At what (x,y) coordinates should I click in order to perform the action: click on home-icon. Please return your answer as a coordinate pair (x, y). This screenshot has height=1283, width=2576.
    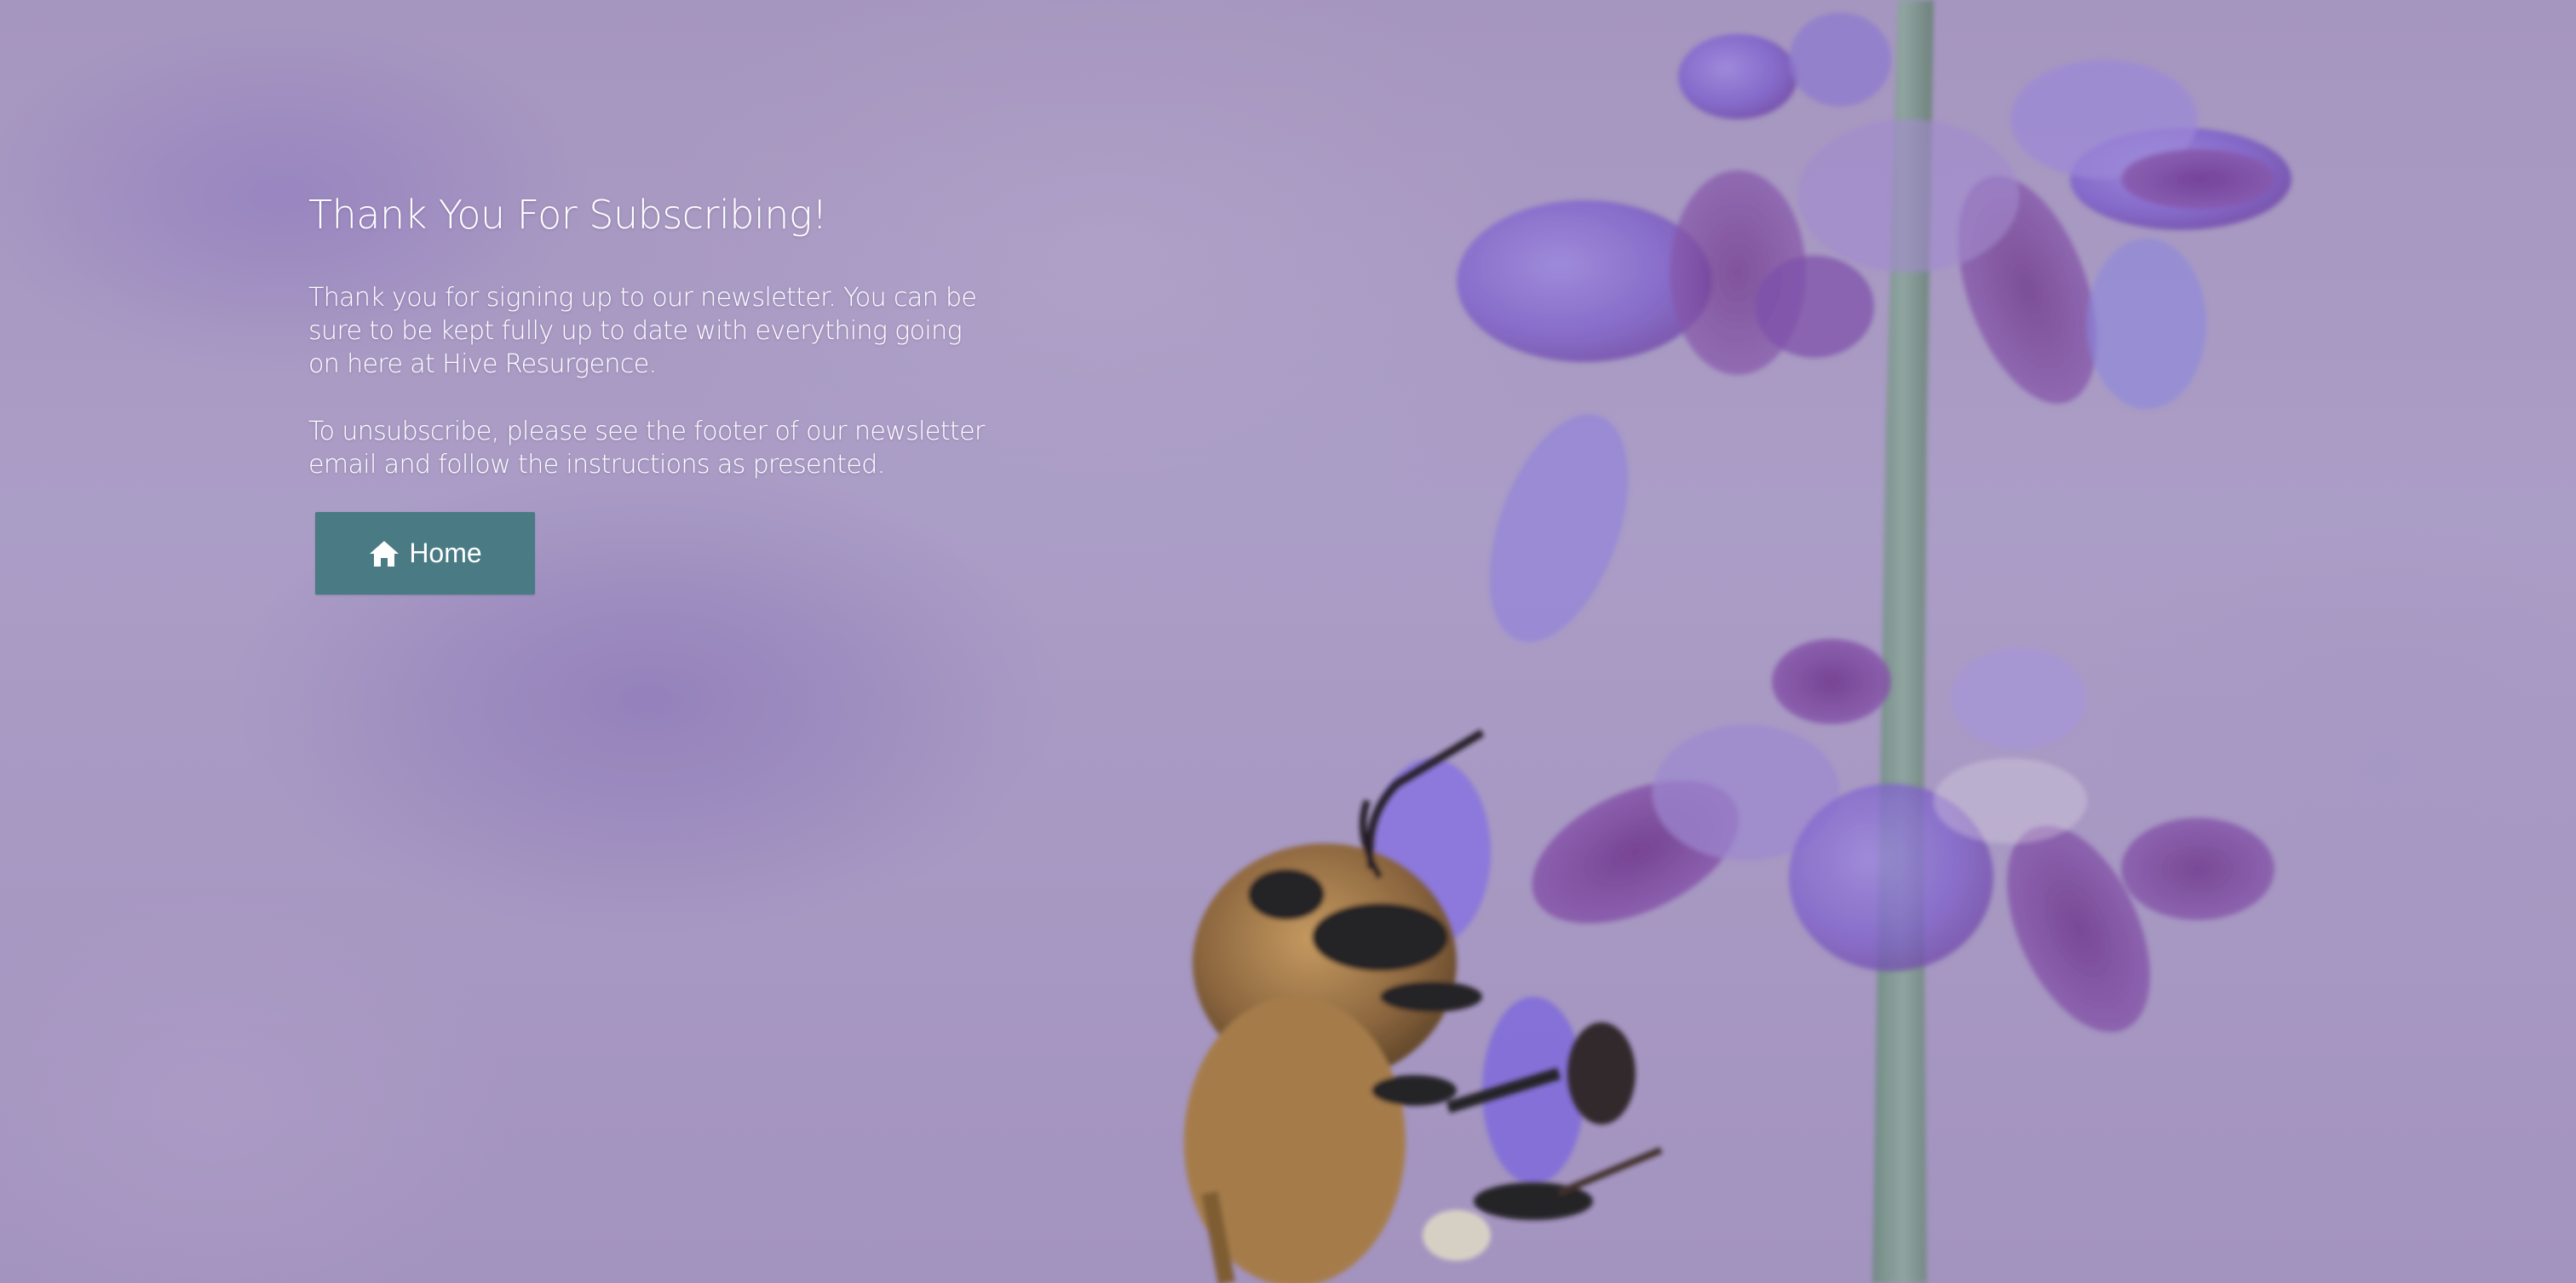
    Looking at the image, I should click on (384, 553).